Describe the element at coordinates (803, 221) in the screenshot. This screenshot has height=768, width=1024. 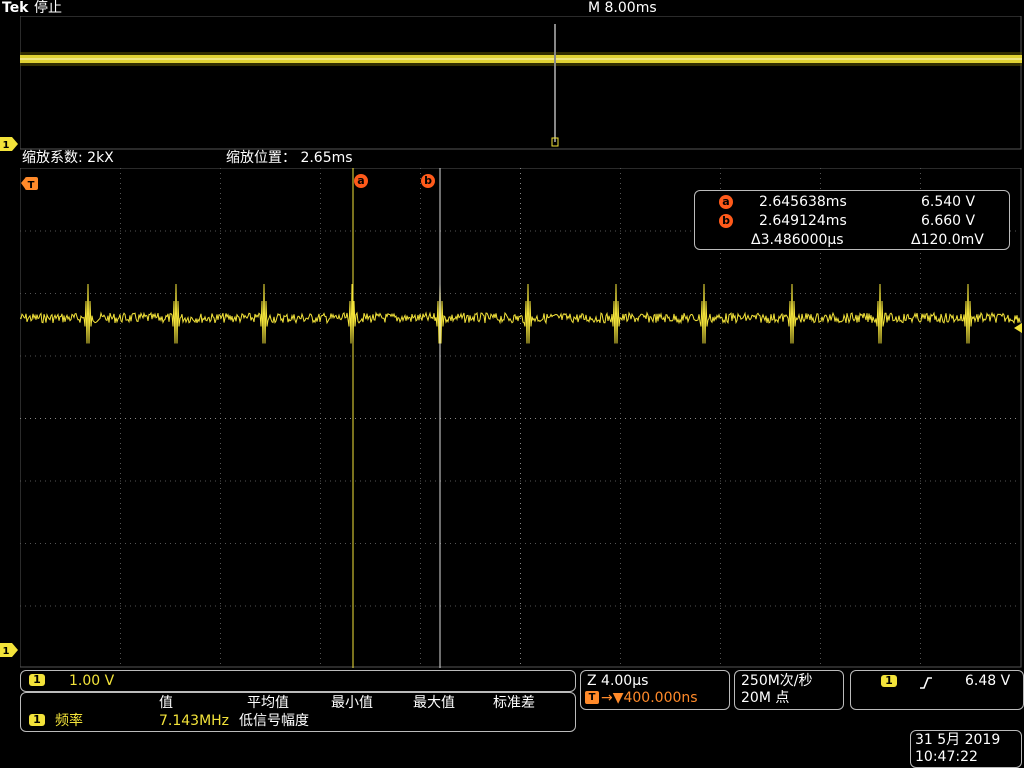
I see `cursor-b-time: 2.649124ms` at that location.